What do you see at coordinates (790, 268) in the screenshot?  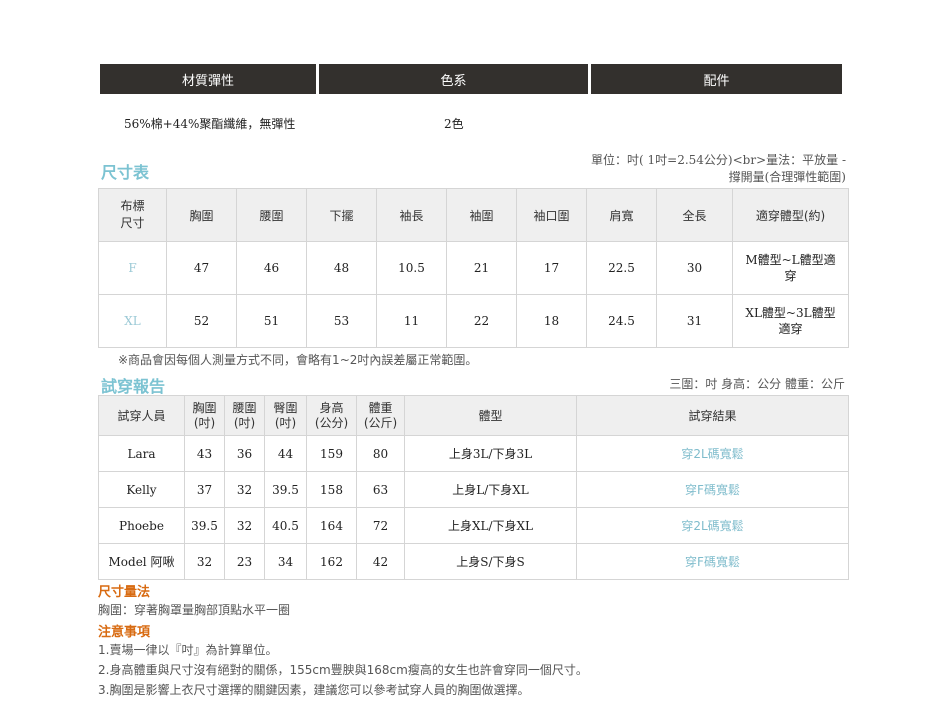 I see `fit-body-type: M體型~L體型適穿` at bounding box center [790, 268].